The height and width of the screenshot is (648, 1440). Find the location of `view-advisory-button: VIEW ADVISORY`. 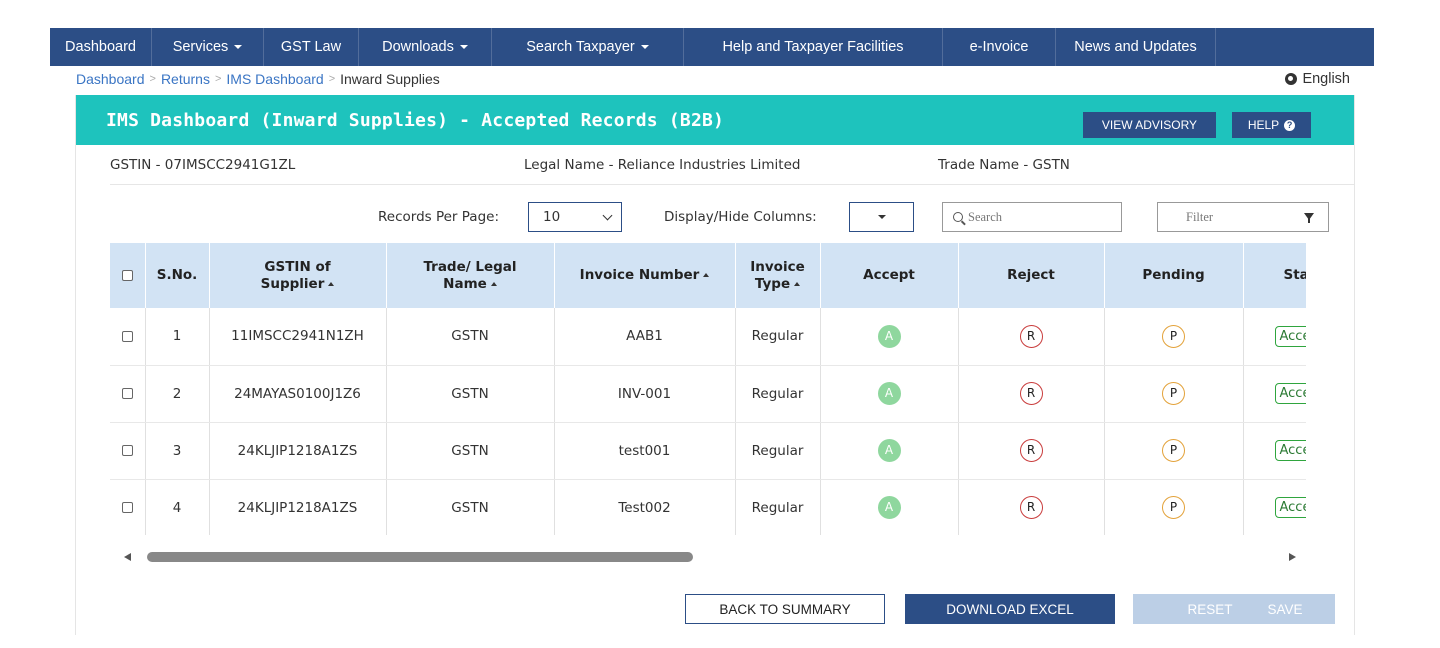

view-advisory-button: VIEW ADVISORY is located at coordinates (1149, 125).